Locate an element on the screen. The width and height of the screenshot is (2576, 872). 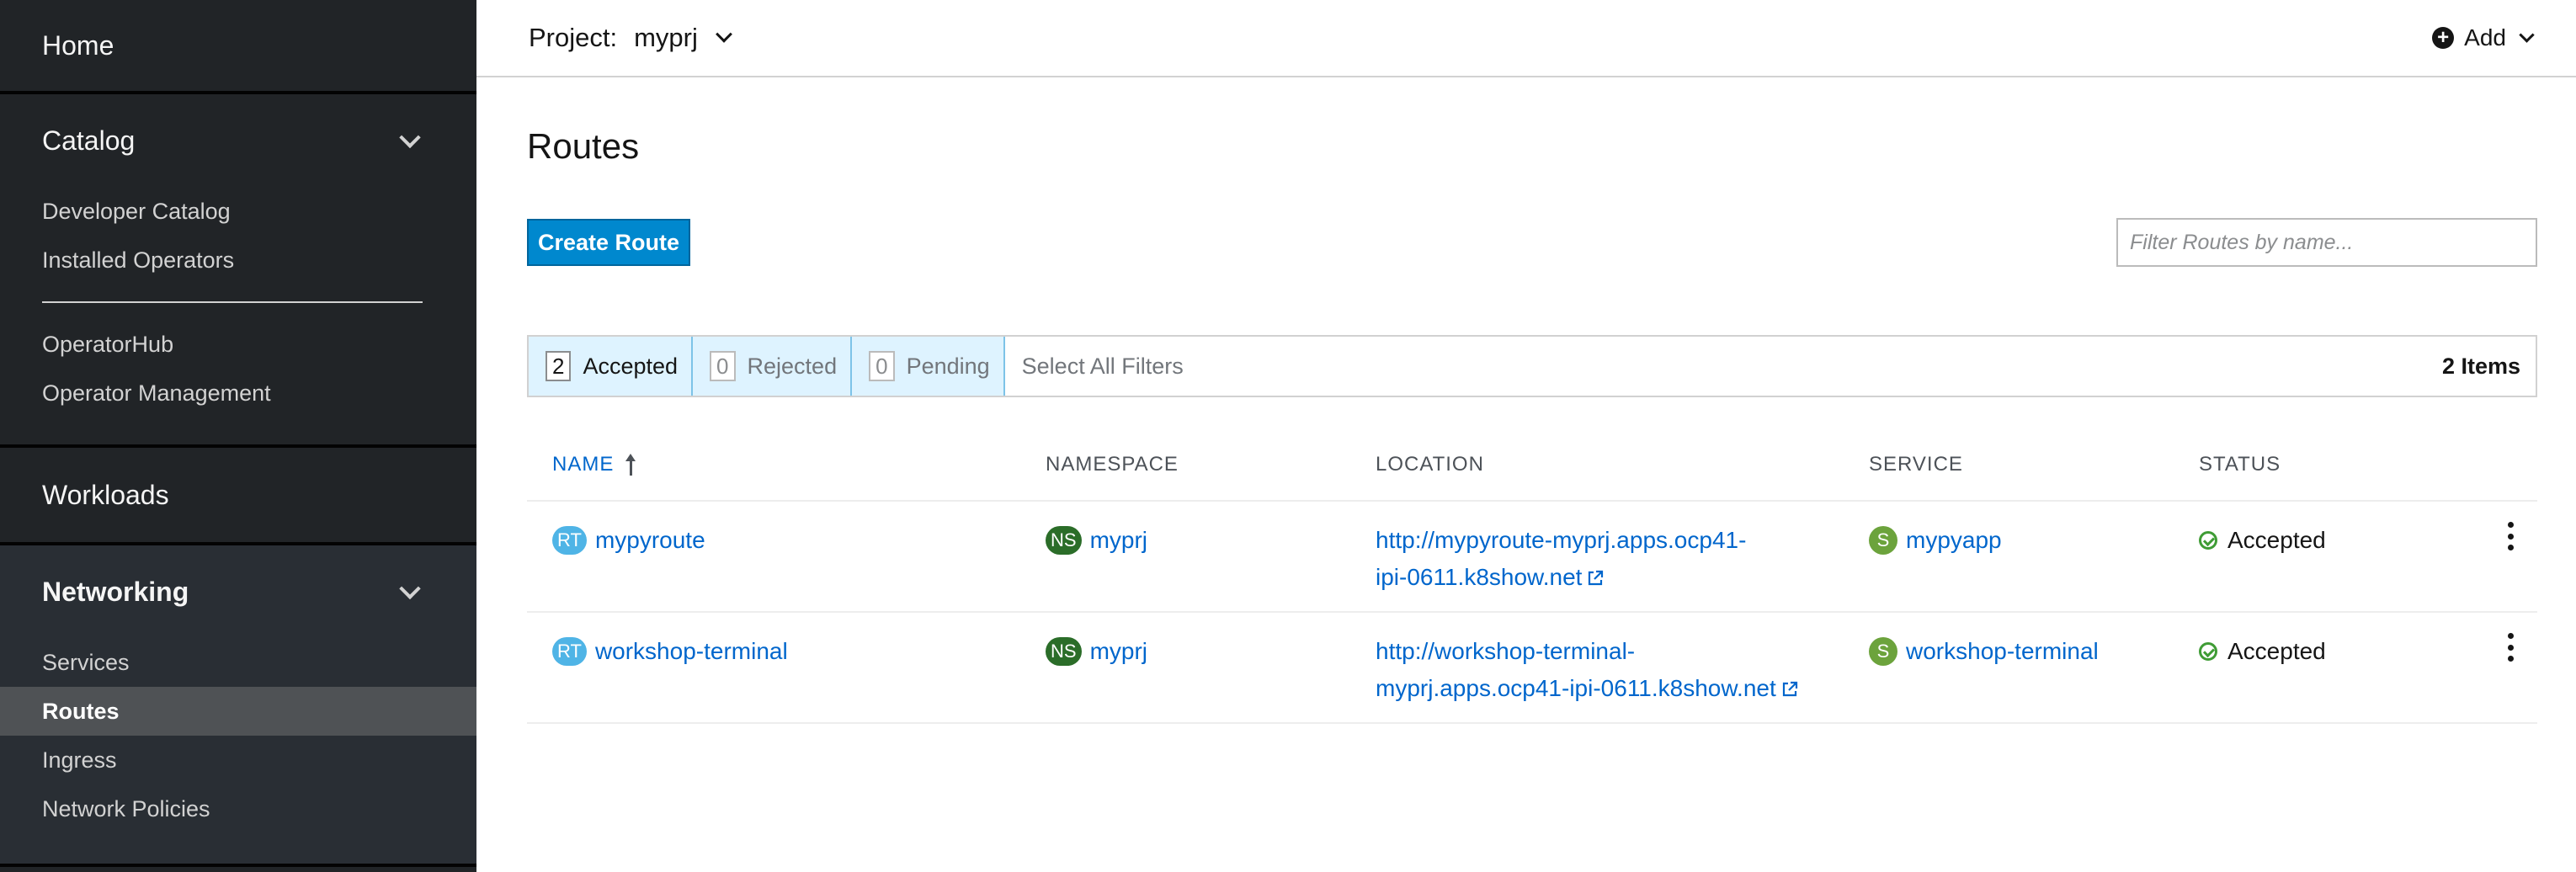
filter-rejected-label: Rejected is located at coordinates (793, 366).